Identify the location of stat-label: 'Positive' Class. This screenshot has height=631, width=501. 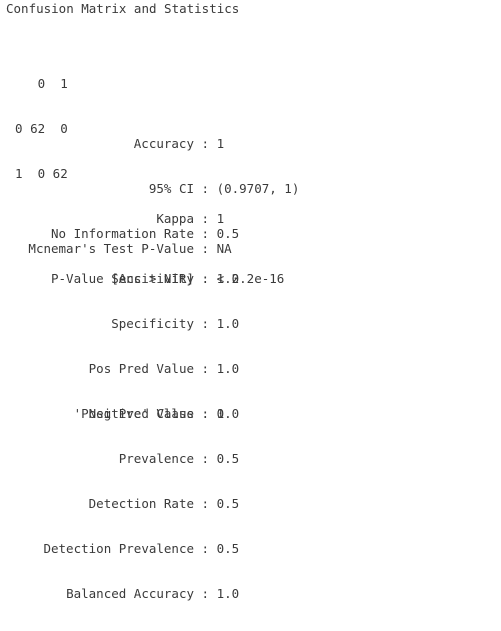
(133, 413).